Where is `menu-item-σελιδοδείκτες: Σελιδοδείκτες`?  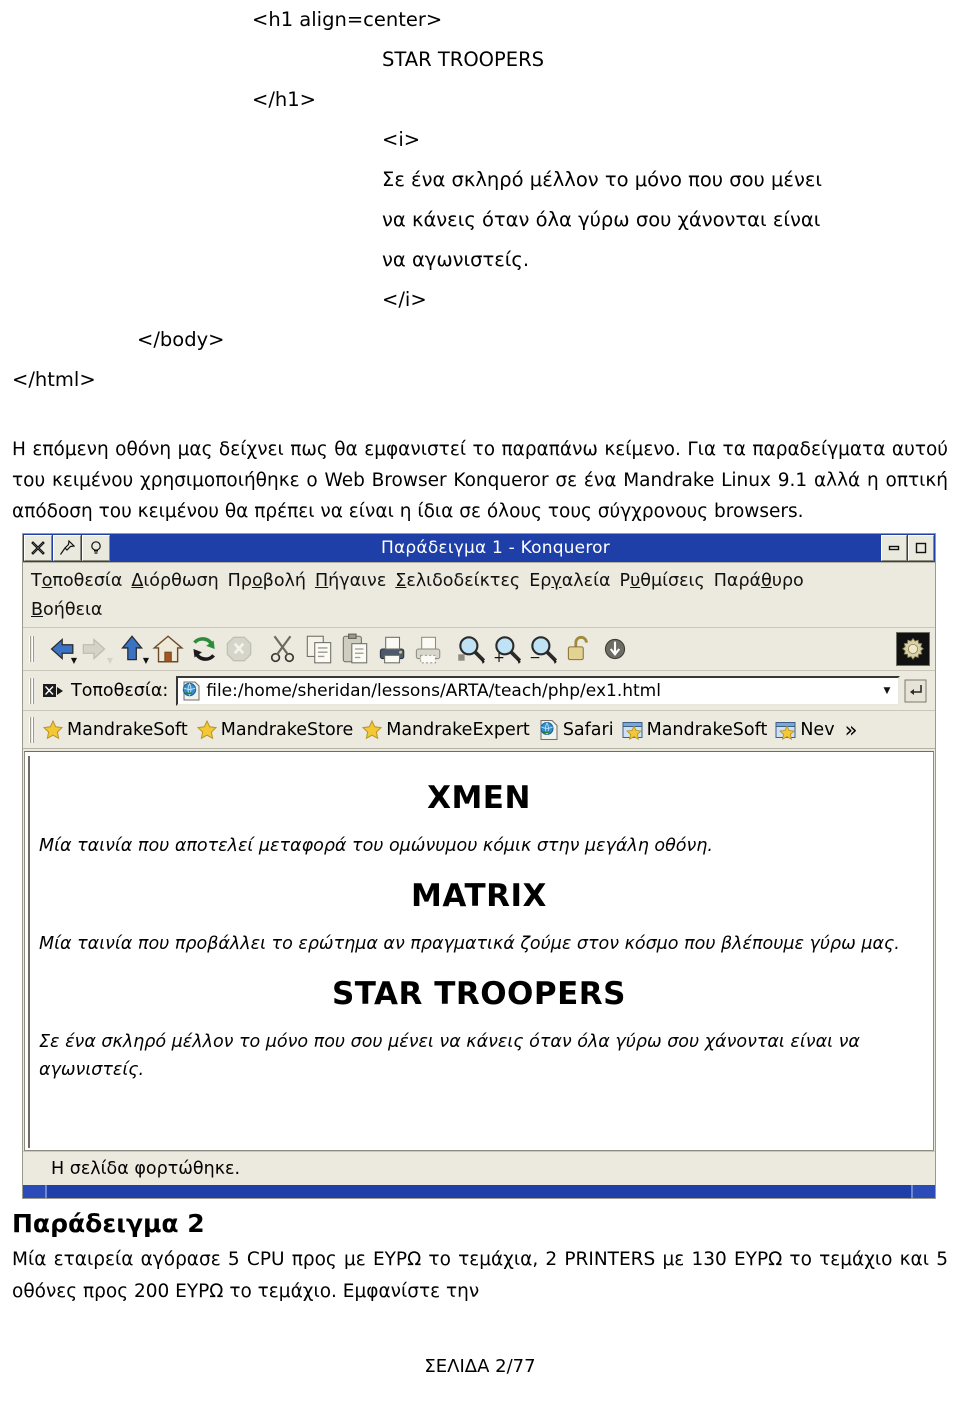 menu-item-σελιδοδείκτες: Σελιδοδείκτες is located at coordinates (457, 581).